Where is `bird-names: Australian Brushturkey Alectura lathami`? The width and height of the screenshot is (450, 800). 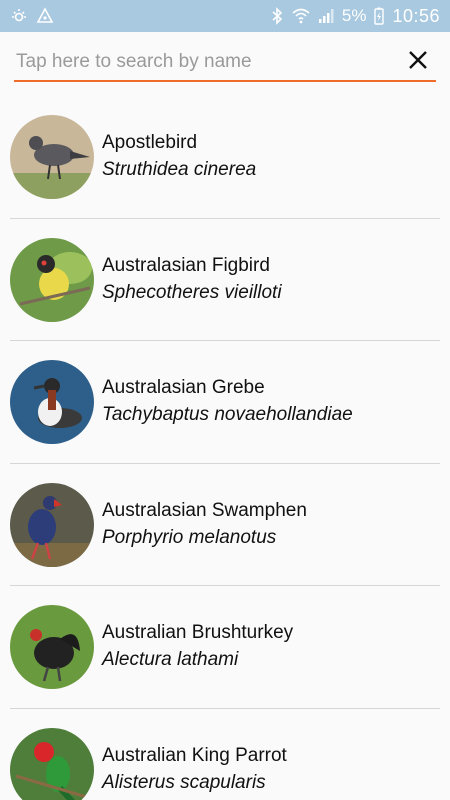
bird-names: Australian Brushturkey Alectura lathami is located at coordinates (197, 647).